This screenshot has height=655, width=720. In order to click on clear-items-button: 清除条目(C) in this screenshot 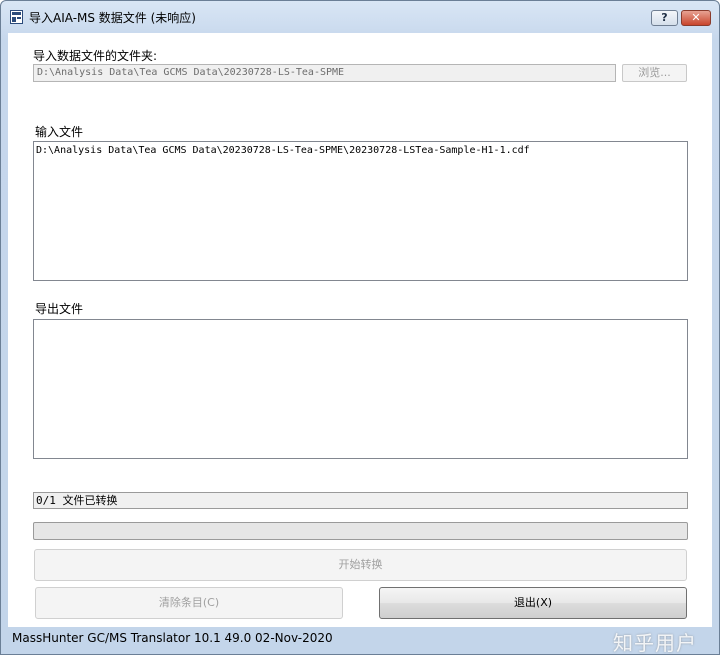, I will do `click(189, 603)`.